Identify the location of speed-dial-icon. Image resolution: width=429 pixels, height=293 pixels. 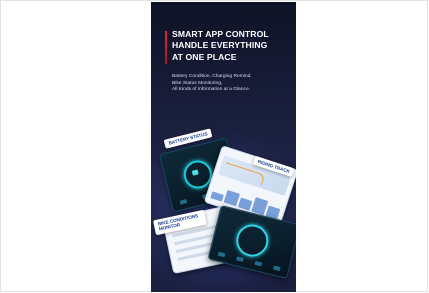
(252, 240).